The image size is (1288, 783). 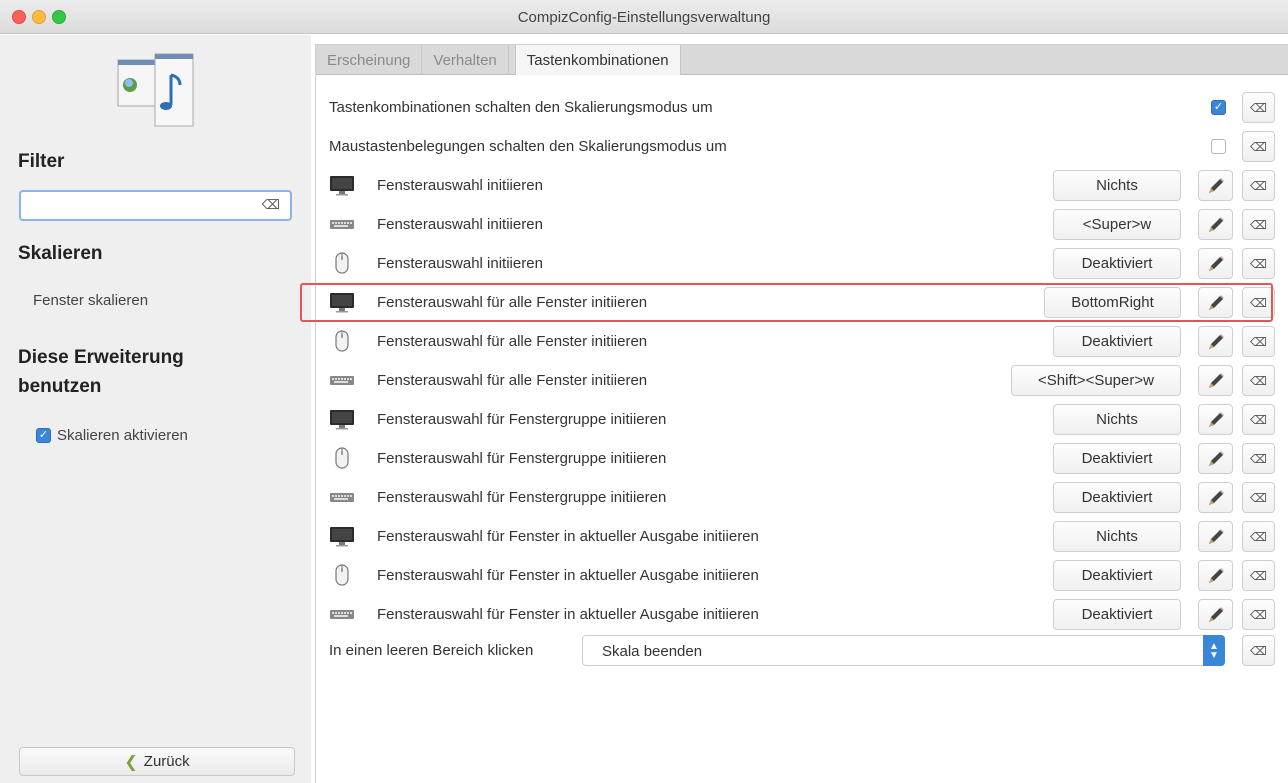 What do you see at coordinates (60, 253) in the screenshot?
I see `plugin-heading: Skalieren` at bounding box center [60, 253].